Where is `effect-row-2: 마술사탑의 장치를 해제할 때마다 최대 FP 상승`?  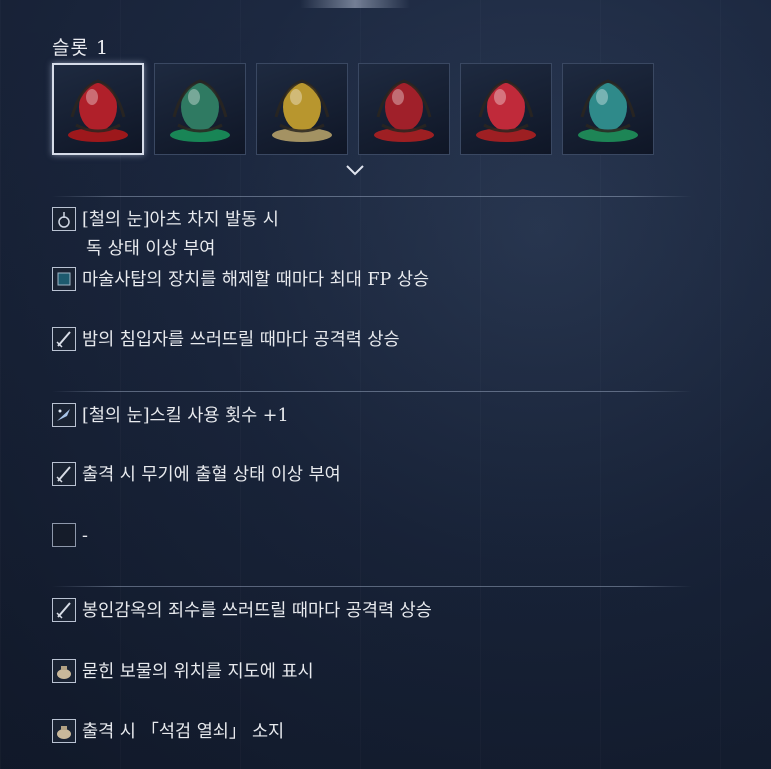
effect-row-2: 마술사탑의 장치를 해제할 때마다 최대 FP 상승 is located at coordinates (240, 280).